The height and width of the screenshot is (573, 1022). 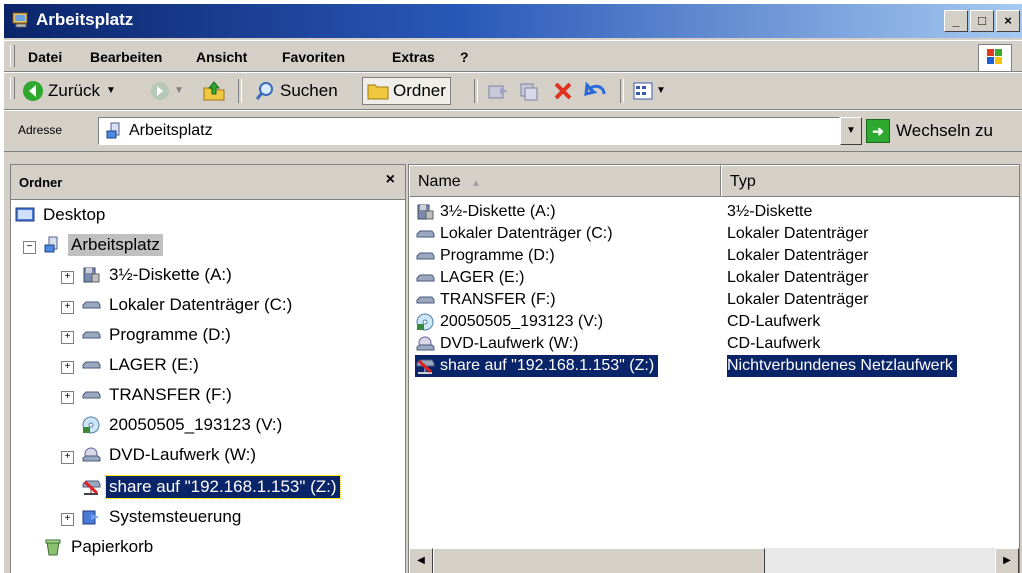 I want to click on back-button: Zurück ▼, so click(x=69, y=91).